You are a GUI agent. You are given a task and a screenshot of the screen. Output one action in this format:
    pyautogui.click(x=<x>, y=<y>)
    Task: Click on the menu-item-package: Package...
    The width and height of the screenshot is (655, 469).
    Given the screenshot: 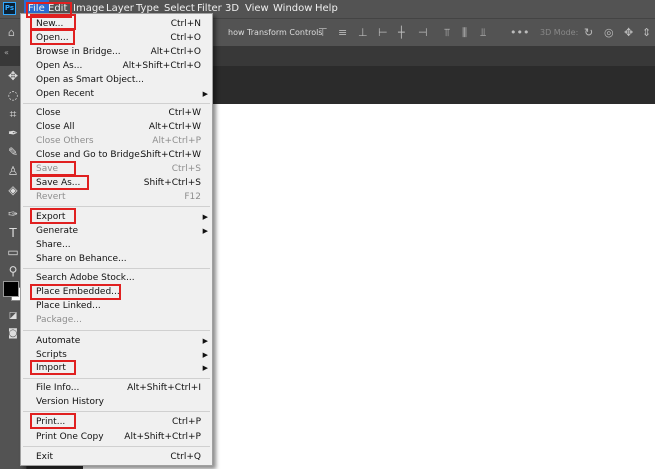 What is the action you would take?
    pyautogui.click(x=59, y=320)
    